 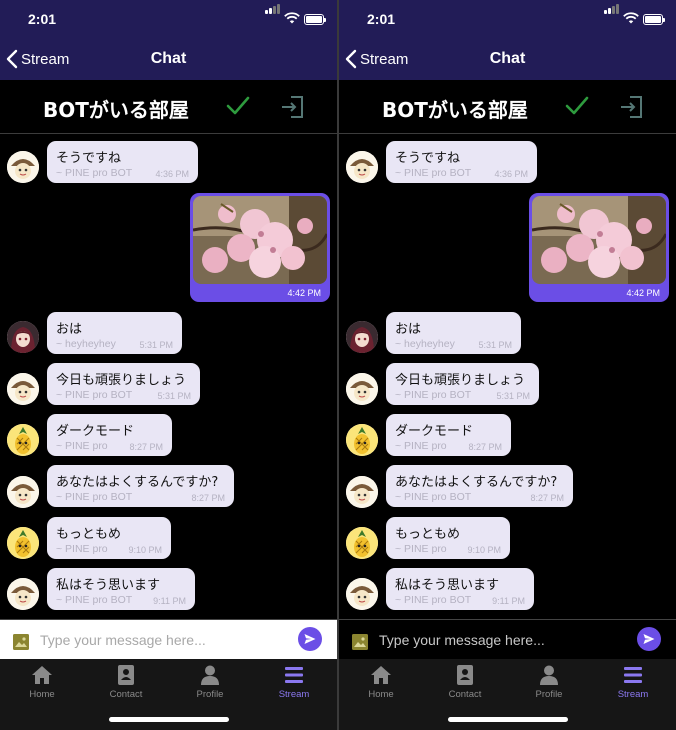 What do you see at coordinates (421, 446) in the screenshot?
I see `message-sender: ~ PINE pro` at bounding box center [421, 446].